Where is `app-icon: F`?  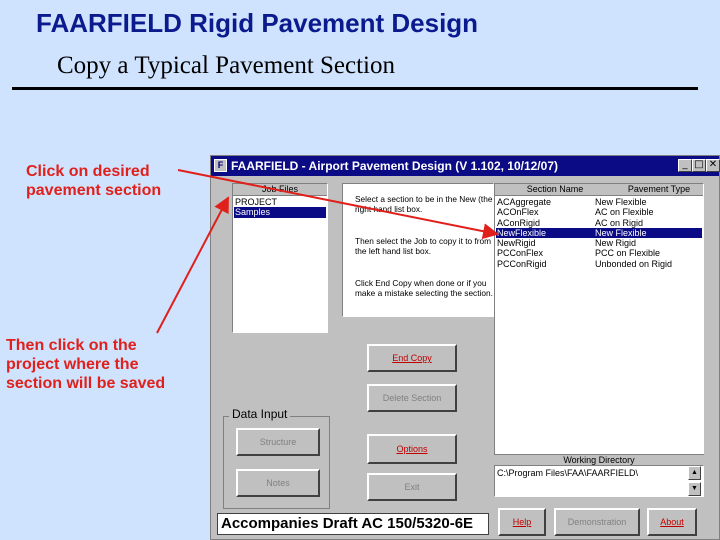
app-icon: F is located at coordinates (220, 165).